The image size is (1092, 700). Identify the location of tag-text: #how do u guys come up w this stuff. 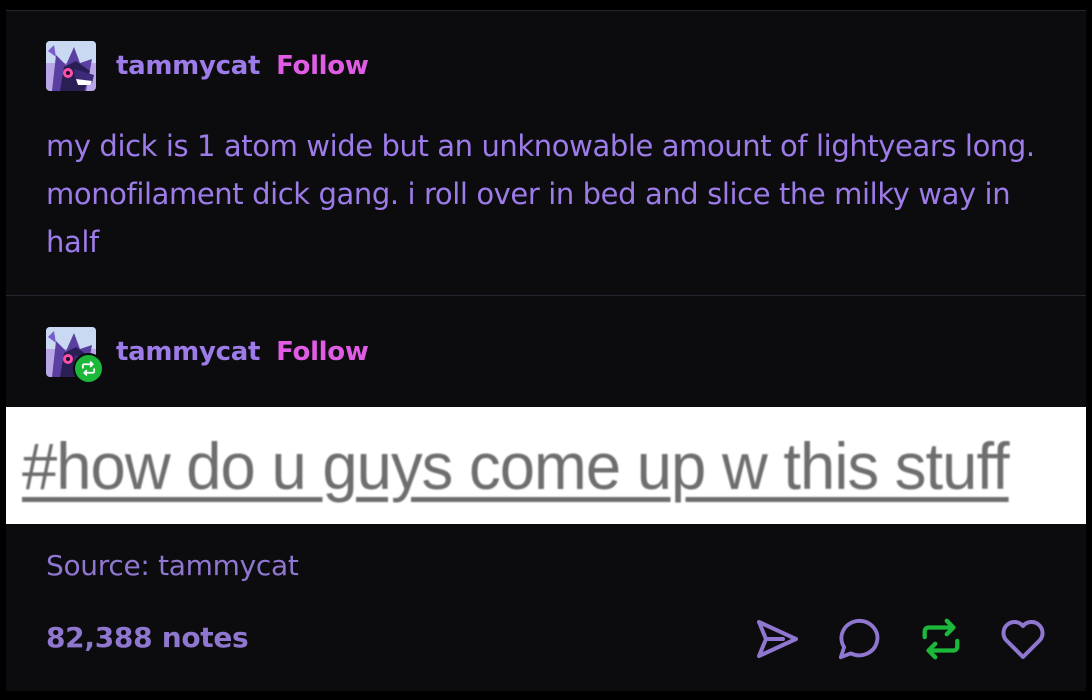
(516, 465).